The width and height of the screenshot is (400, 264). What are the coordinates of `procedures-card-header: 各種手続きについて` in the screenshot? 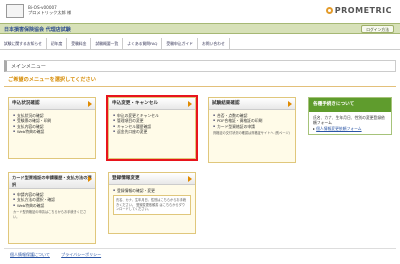 It's located at (350, 105).